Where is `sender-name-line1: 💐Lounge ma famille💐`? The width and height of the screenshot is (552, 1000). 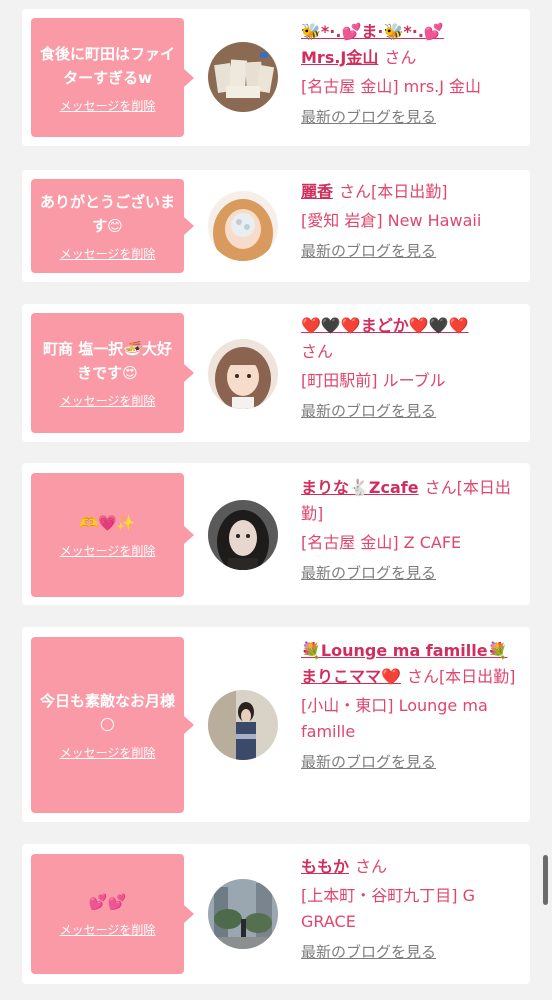 sender-name-line1: 💐Lounge ma famille💐 is located at coordinates (404, 650).